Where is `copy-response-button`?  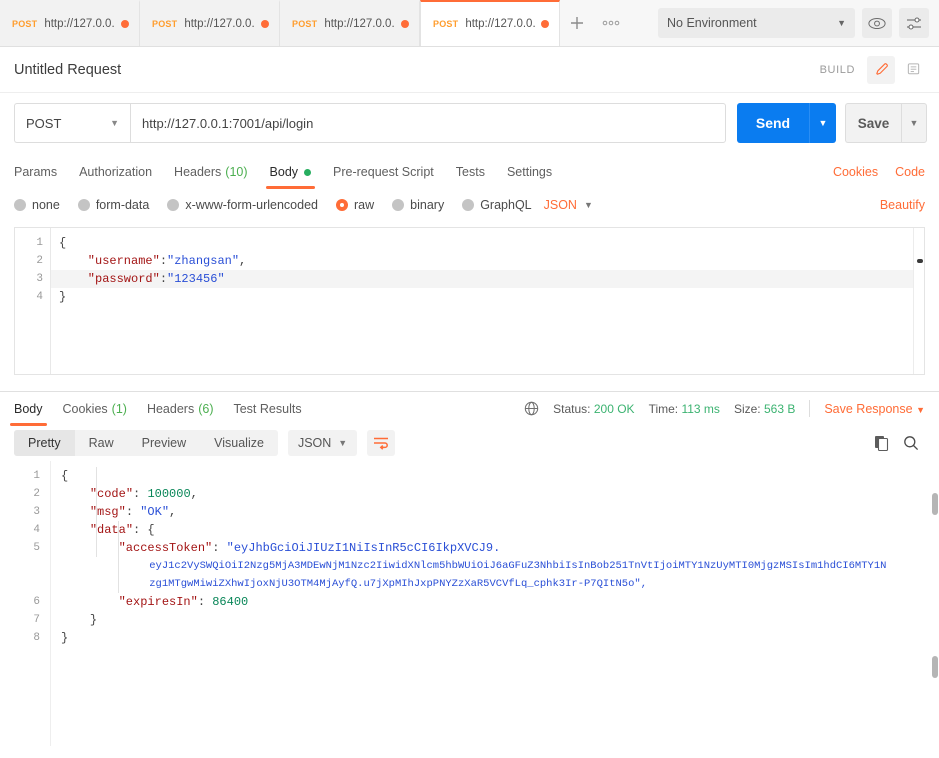 copy-response-button is located at coordinates (881, 443).